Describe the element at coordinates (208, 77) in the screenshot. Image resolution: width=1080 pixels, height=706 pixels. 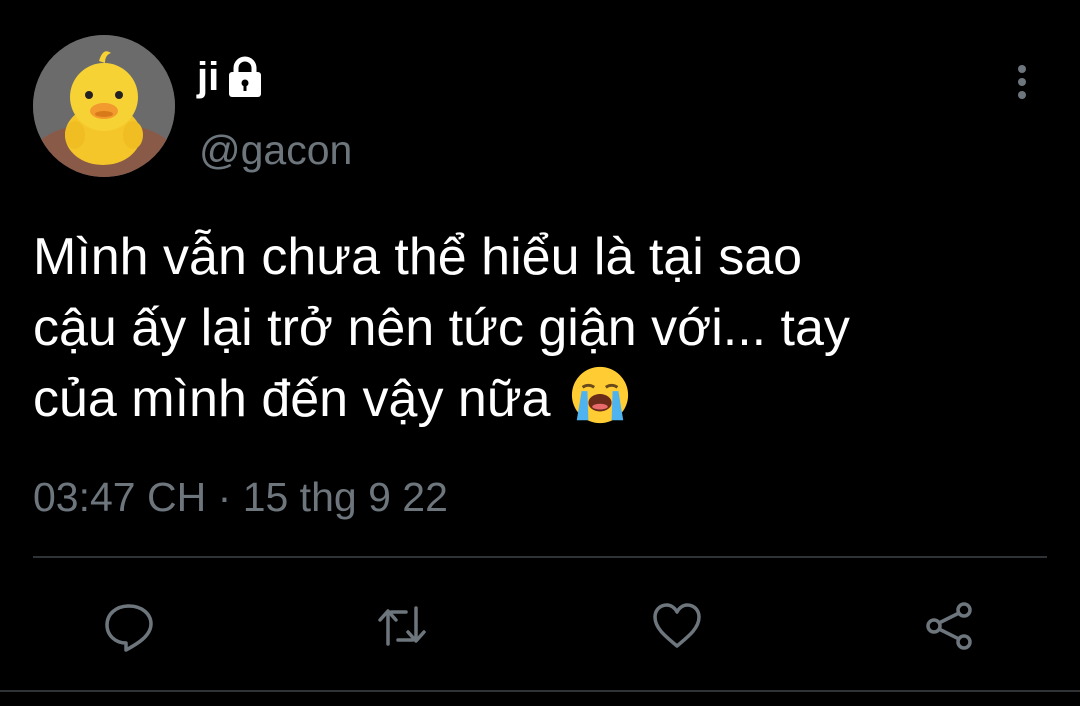
I see `display-name: ji` at that location.